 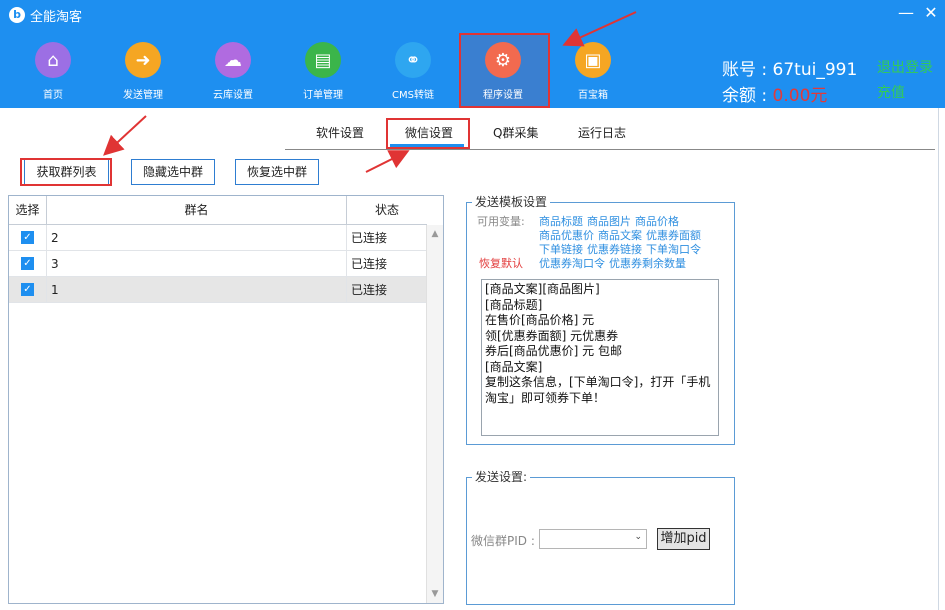 What do you see at coordinates (472, 15) in the screenshot?
I see `title-bar: b 全能淘客 — ✕` at bounding box center [472, 15].